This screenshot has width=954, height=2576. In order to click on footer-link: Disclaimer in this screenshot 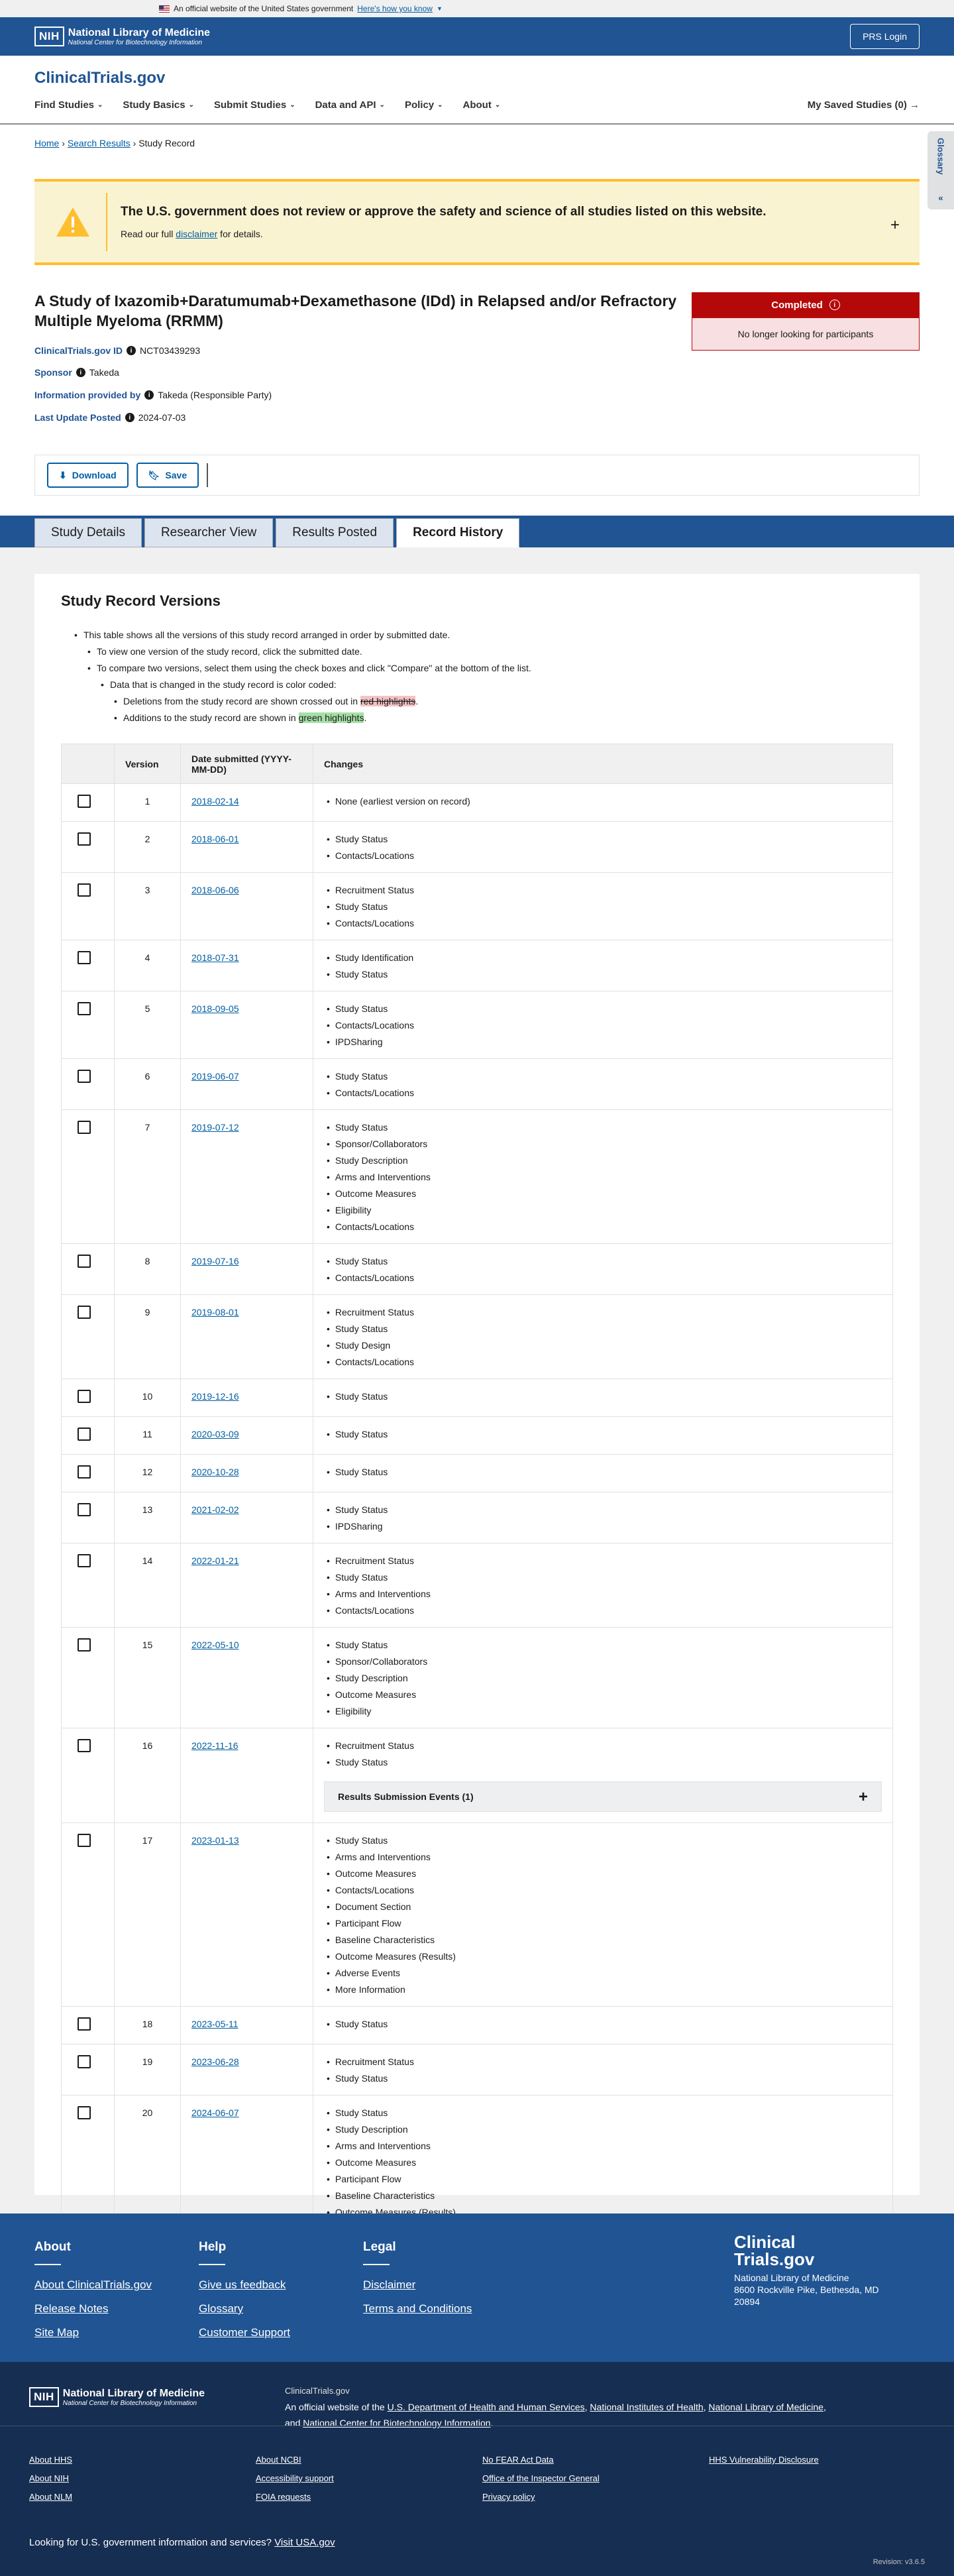, I will do `click(418, 2285)`.